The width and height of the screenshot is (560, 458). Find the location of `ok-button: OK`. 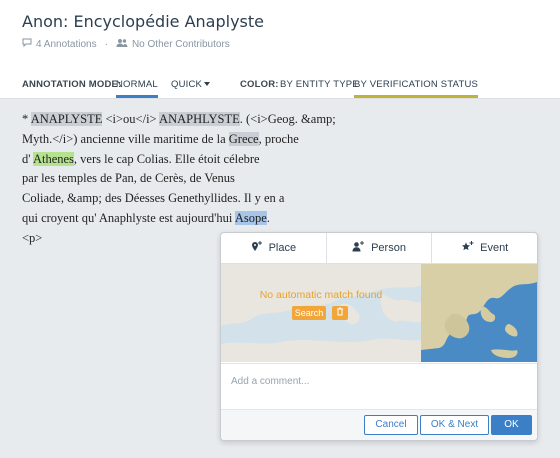

ok-button: OK is located at coordinates (511, 425).